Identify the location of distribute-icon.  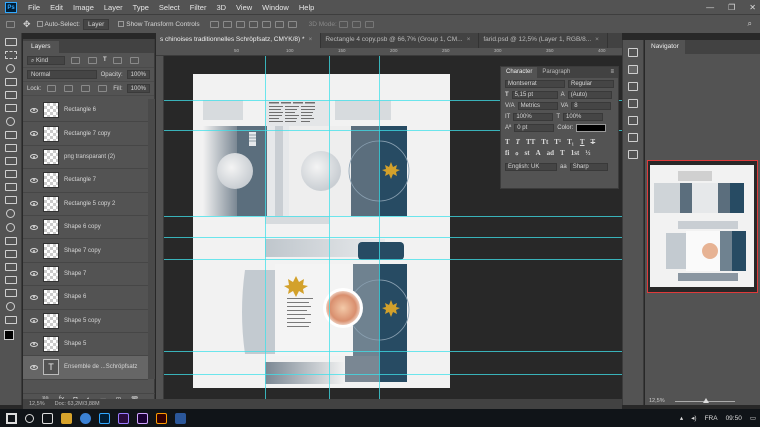
(292, 24).